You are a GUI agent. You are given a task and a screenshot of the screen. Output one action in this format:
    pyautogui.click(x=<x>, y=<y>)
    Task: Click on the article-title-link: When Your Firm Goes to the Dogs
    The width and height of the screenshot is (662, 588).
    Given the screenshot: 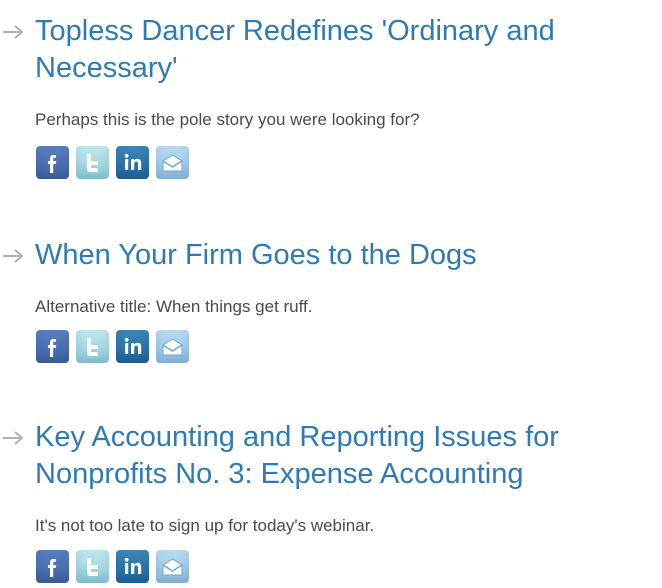 What is the action you would take?
    pyautogui.click(x=348, y=255)
    